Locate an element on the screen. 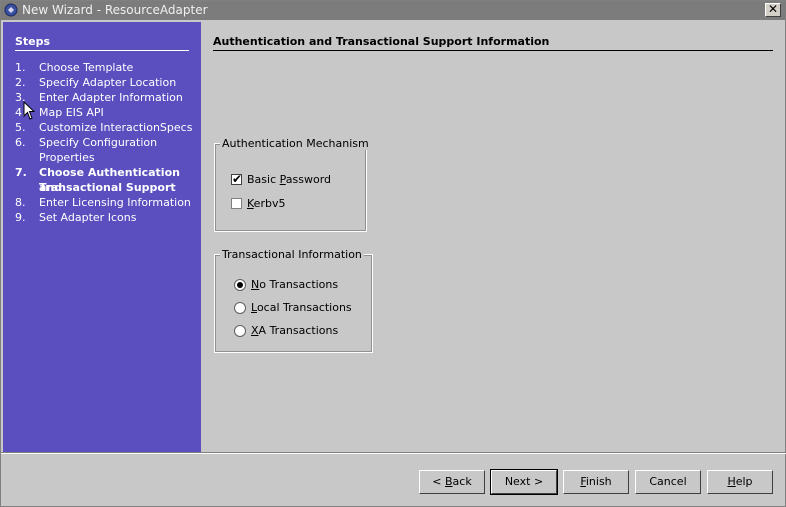 The width and height of the screenshot is (786, 507). close-button: ✕ is located at coordinates (773, 9).